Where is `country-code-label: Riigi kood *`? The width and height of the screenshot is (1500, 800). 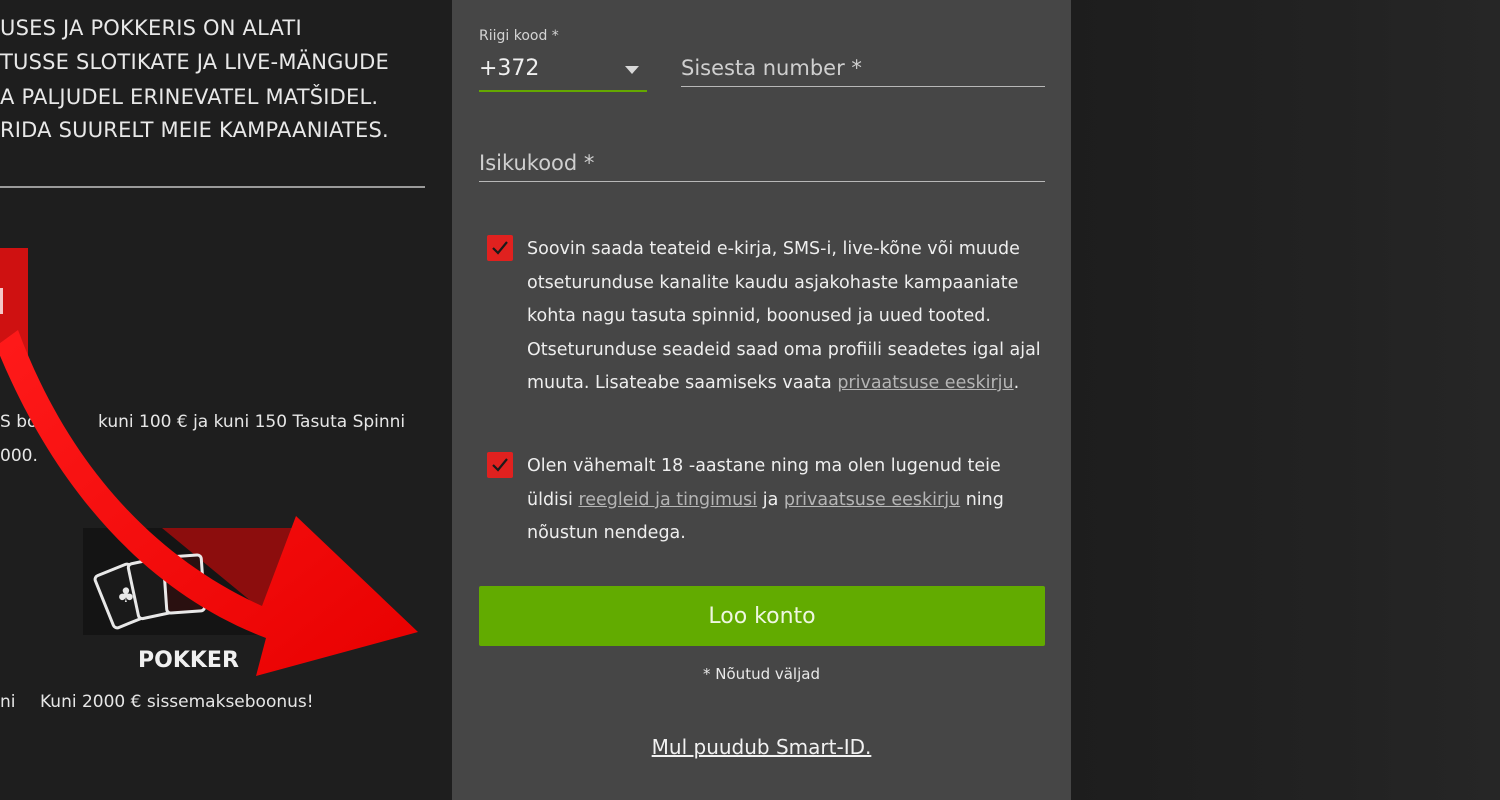
country-code-label: Riigi kood * is located at coordinates (519, 36).